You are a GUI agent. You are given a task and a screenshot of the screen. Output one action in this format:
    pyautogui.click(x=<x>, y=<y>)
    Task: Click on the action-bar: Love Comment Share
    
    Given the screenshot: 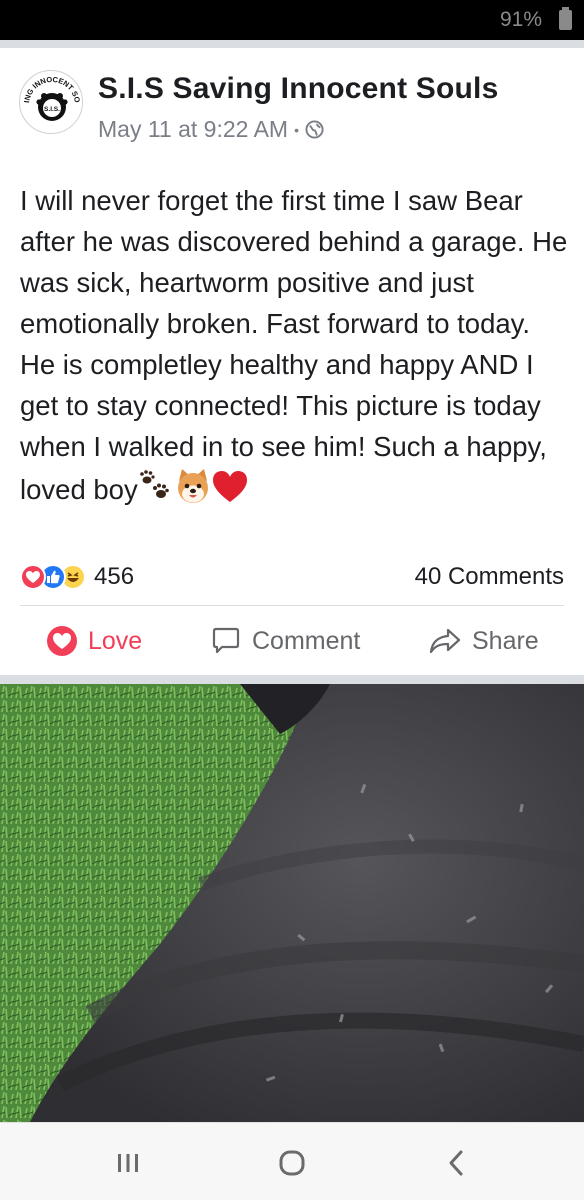 What is the action you would take?
    pyautogui.click(x=292, y=640)
    